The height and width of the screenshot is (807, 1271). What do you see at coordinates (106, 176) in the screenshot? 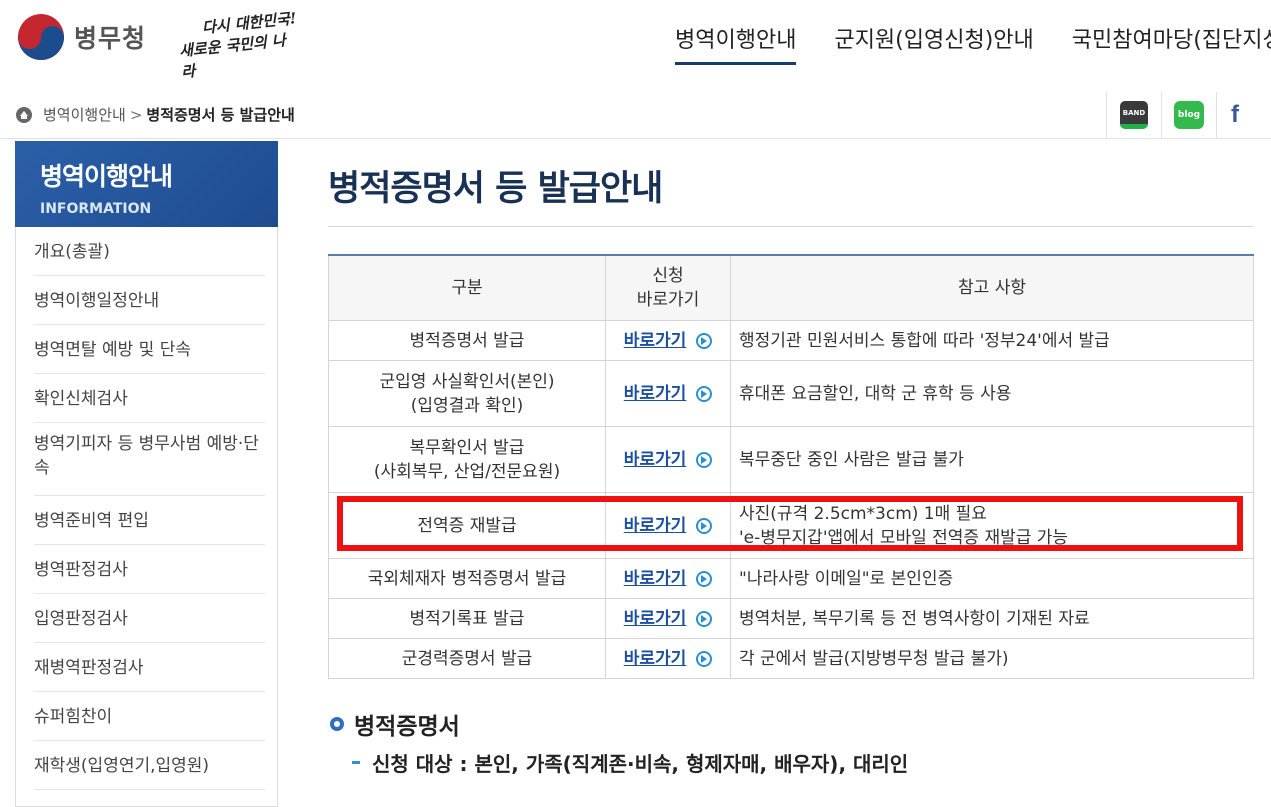
I see `sidebar-title: 병역이행안내` at bounding box center [106, 176].